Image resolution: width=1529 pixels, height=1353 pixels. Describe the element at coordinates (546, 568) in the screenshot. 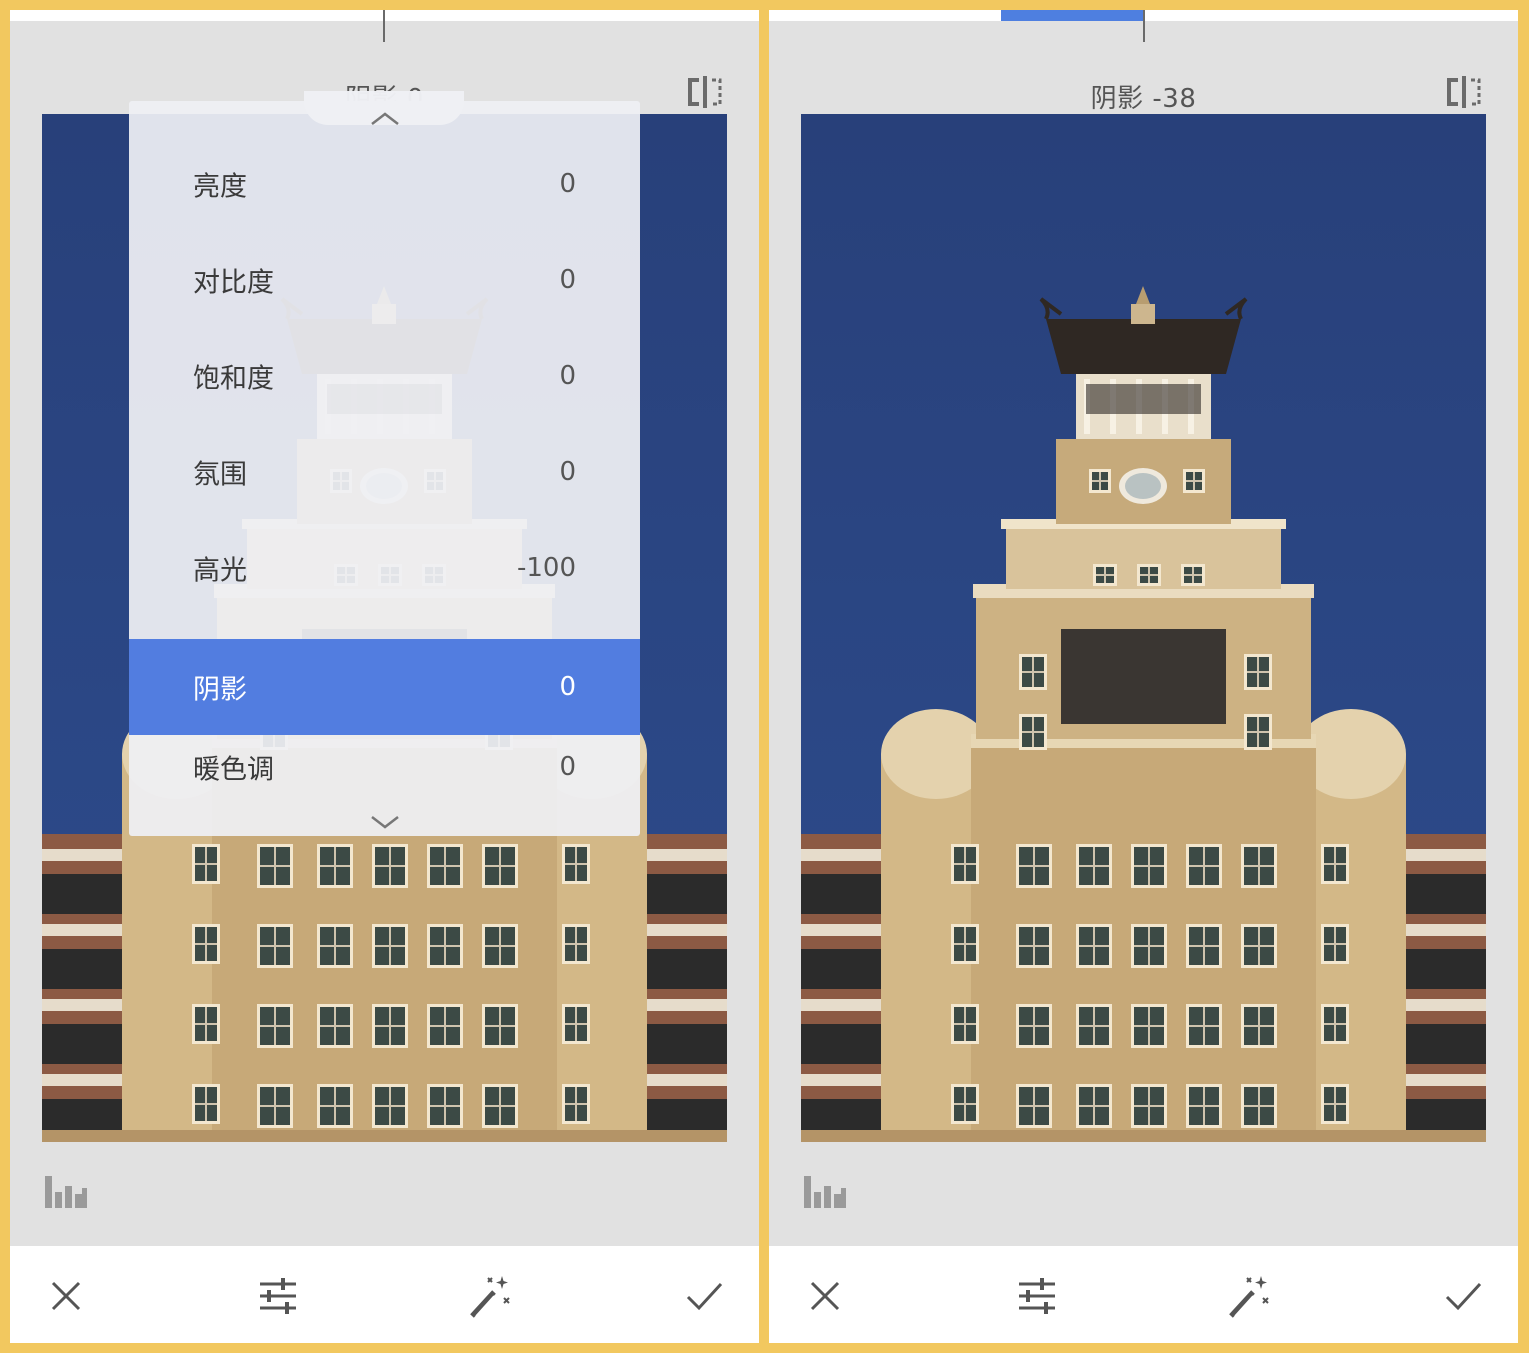

I see `menu-item-value: -100` at that location.